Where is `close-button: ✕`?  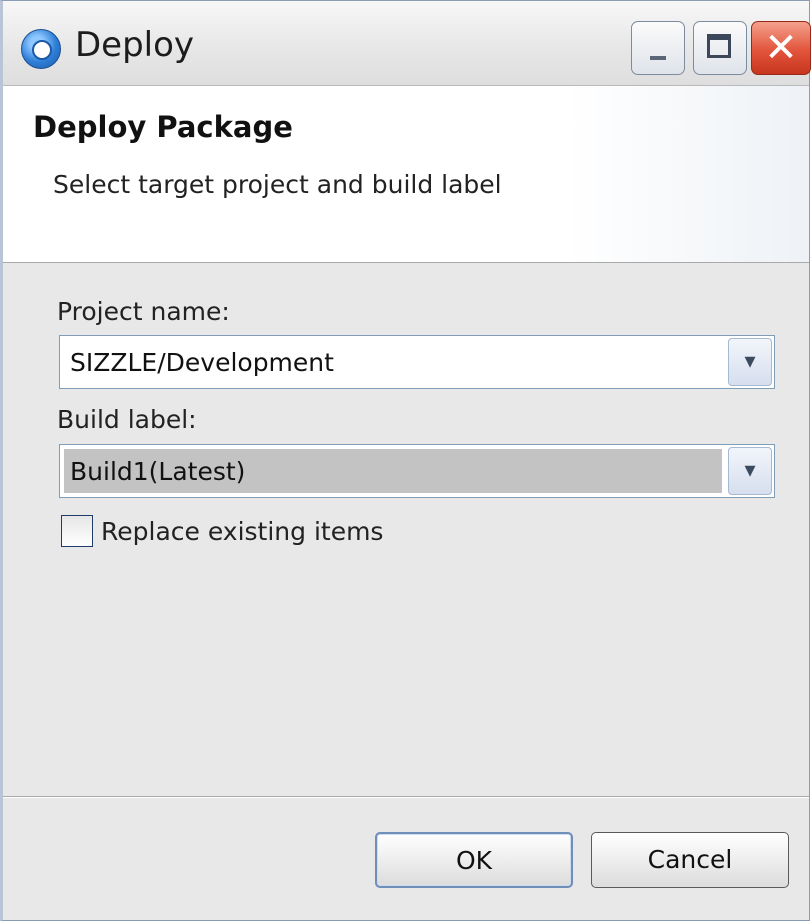
close-button: ✕ is located at coordinates (781, 48).